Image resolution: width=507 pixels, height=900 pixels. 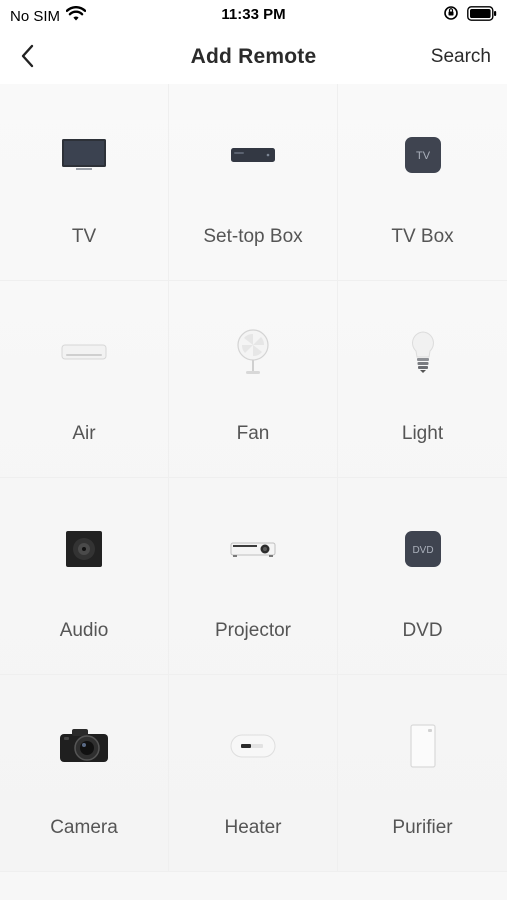 What do you see at coordinates (253, 746) in the screenshot?
I see `heater-icon` at bounding box center [253, 746].